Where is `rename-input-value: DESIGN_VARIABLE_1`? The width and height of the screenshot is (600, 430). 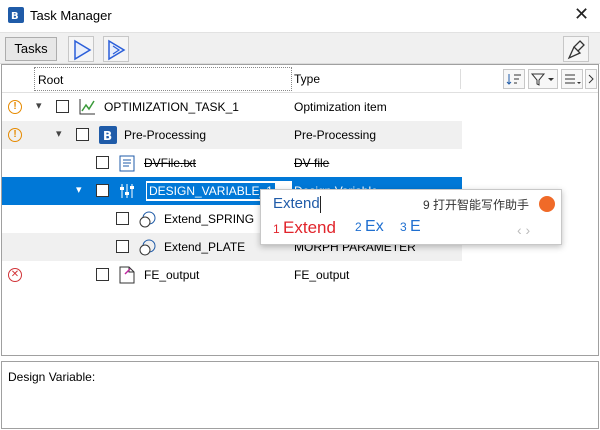 rename-input-value: DESIGN_VARIABLE_1 is located at coordinates (211, 191).